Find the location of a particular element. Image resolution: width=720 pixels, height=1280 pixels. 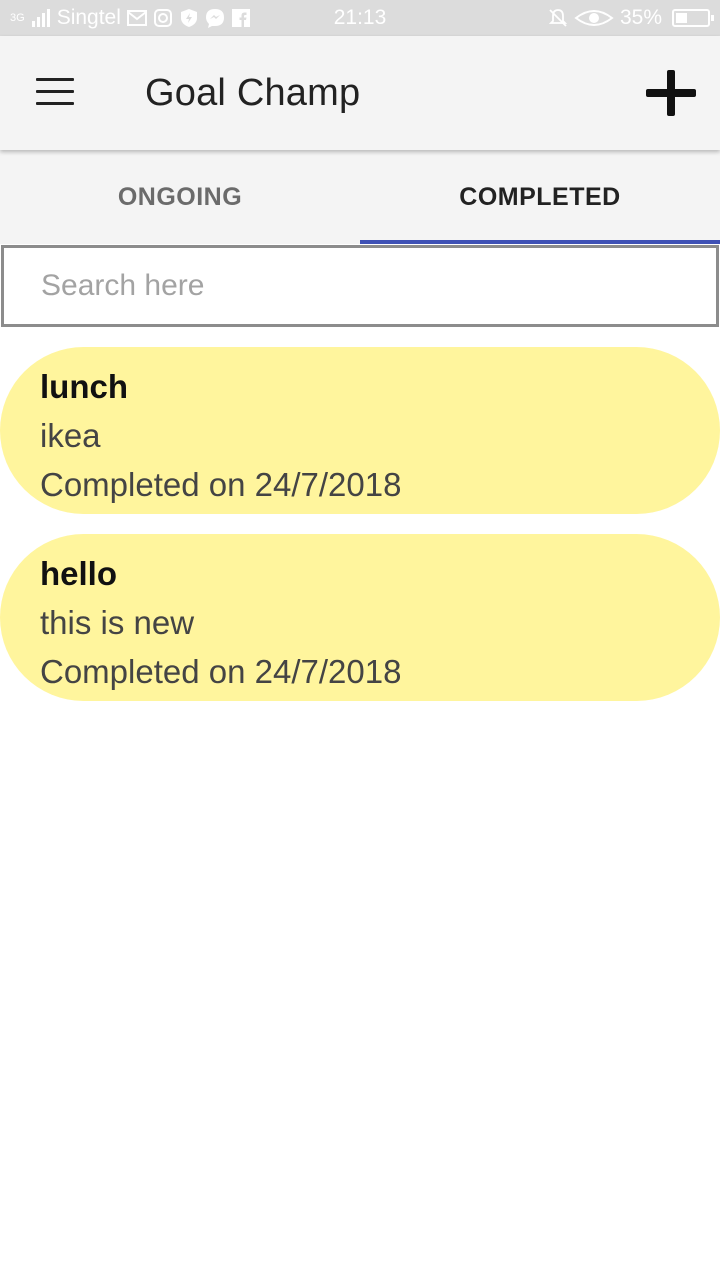

status-bar: 3G Singtel 21:13 35% is located at coordinates (360, 18).